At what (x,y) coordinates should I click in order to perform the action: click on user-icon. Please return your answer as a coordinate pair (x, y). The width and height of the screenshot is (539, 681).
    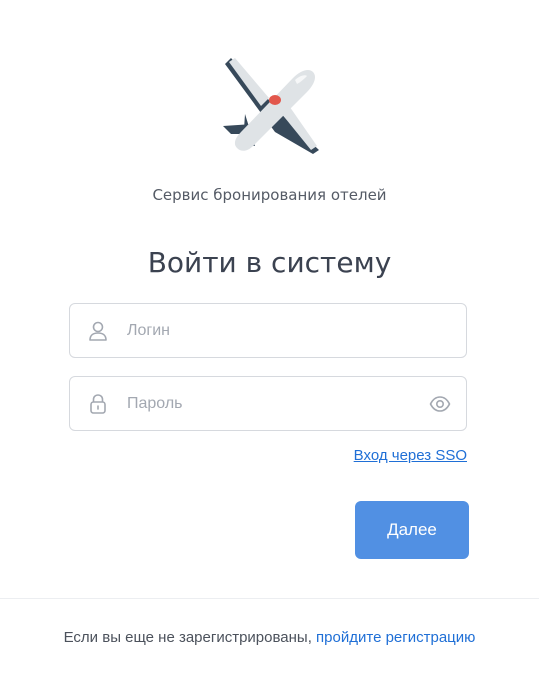
    Looking at the image, I should click on (98, 331).